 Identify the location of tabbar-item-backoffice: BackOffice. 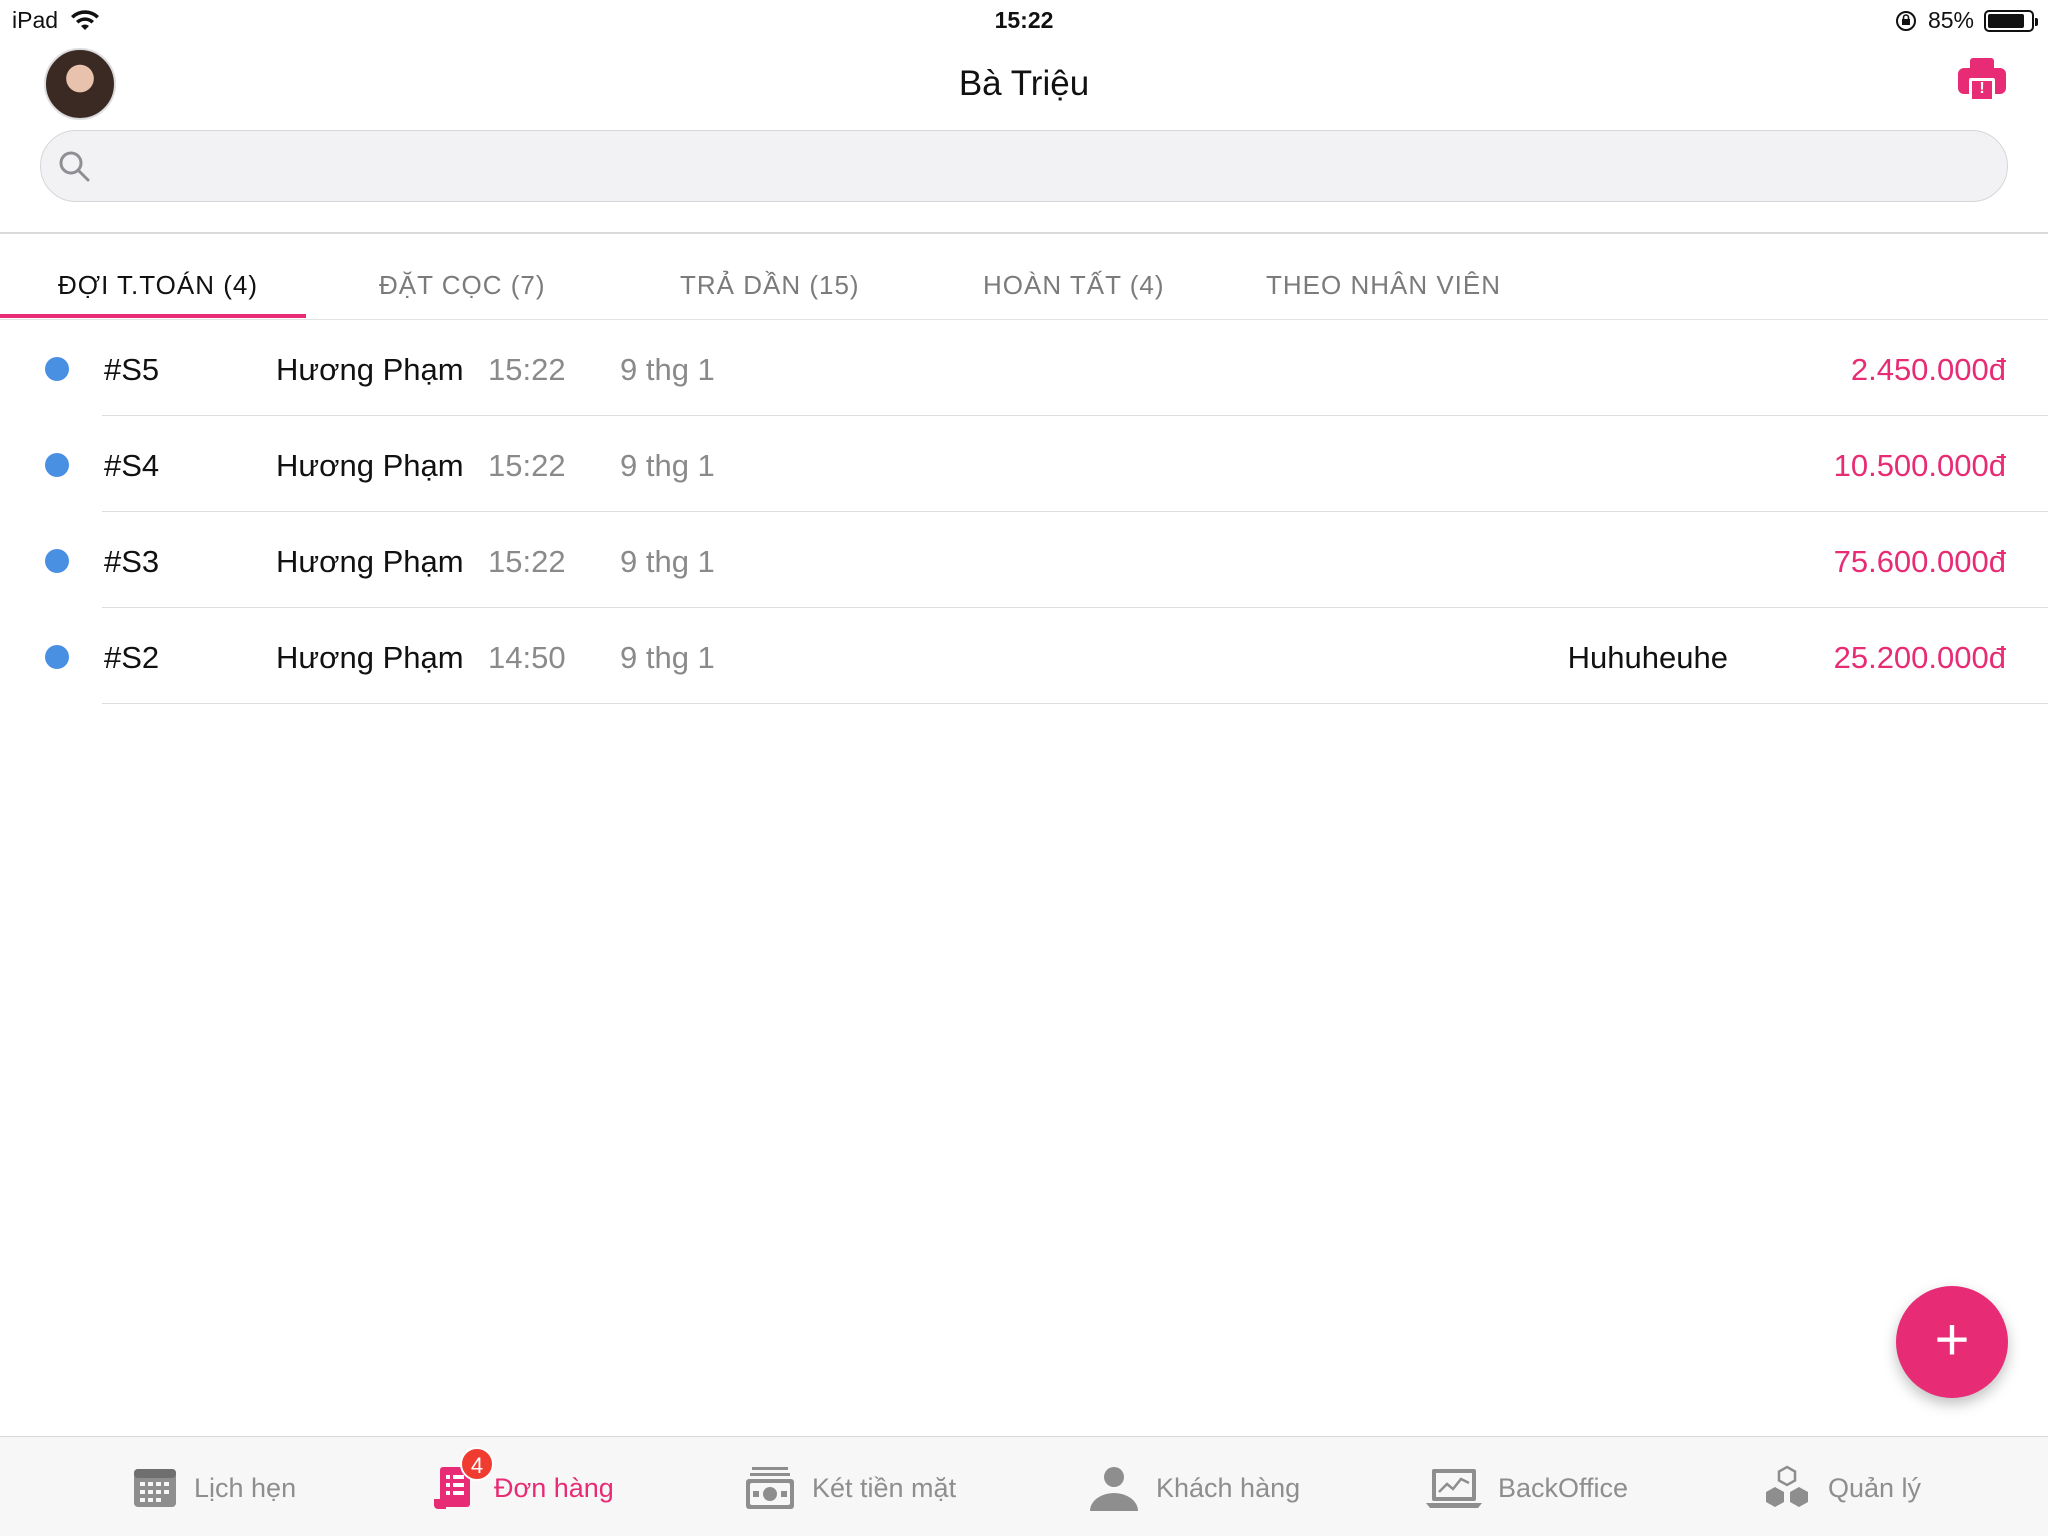
(1527, 1488).